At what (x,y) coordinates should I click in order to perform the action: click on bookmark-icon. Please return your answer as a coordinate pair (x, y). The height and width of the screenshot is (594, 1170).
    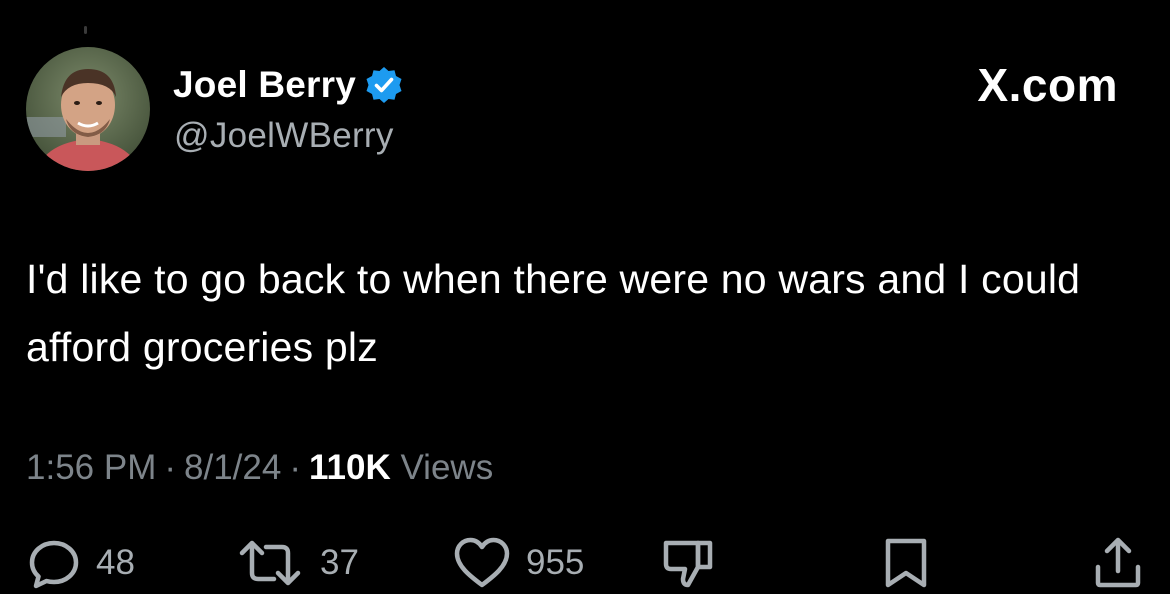
    Looking at the image, I should click on (906, 563).